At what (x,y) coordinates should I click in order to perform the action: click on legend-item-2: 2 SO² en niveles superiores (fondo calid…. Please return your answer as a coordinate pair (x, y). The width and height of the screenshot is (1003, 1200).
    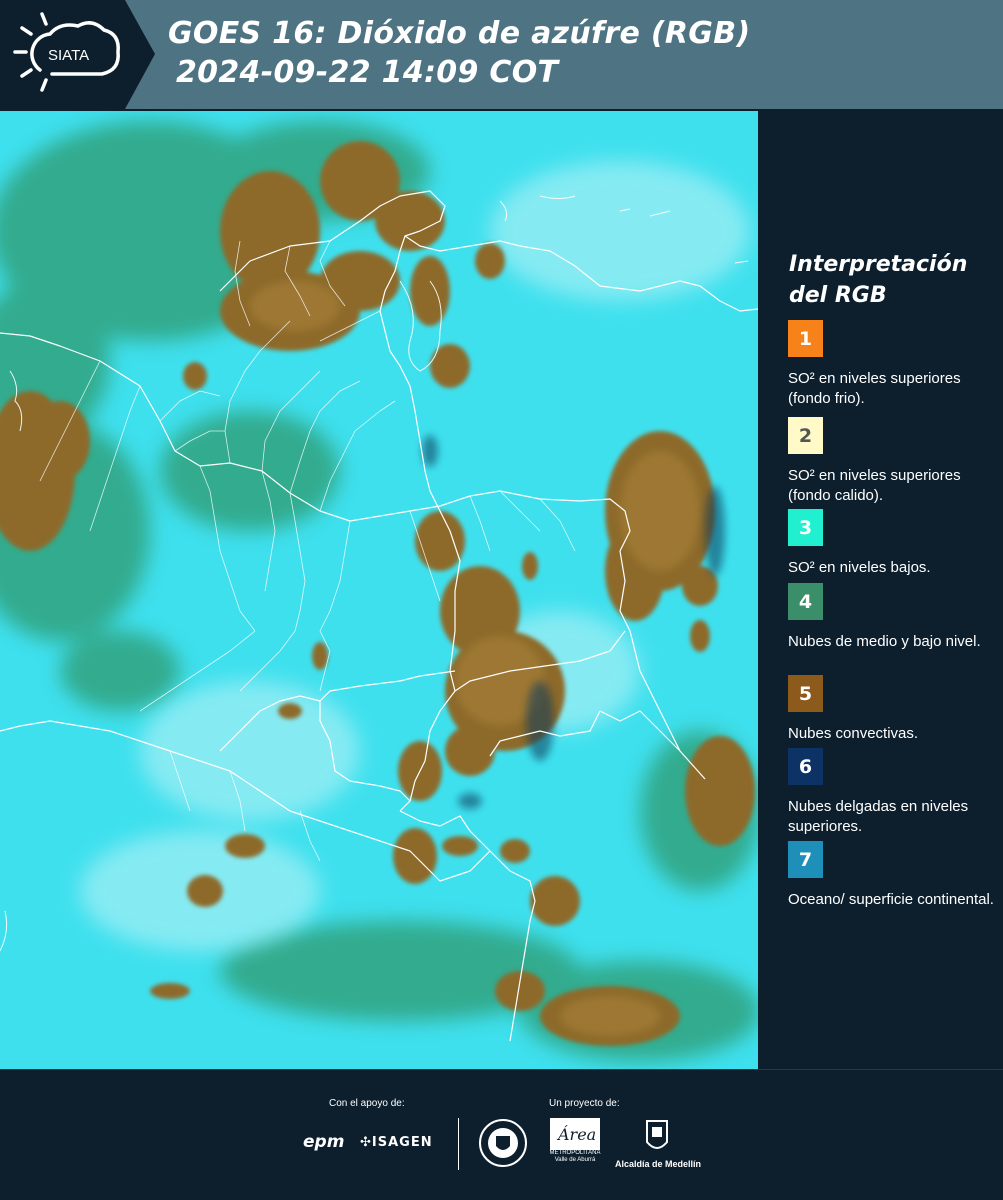
    Looking at the image, I should click on (893, 461).